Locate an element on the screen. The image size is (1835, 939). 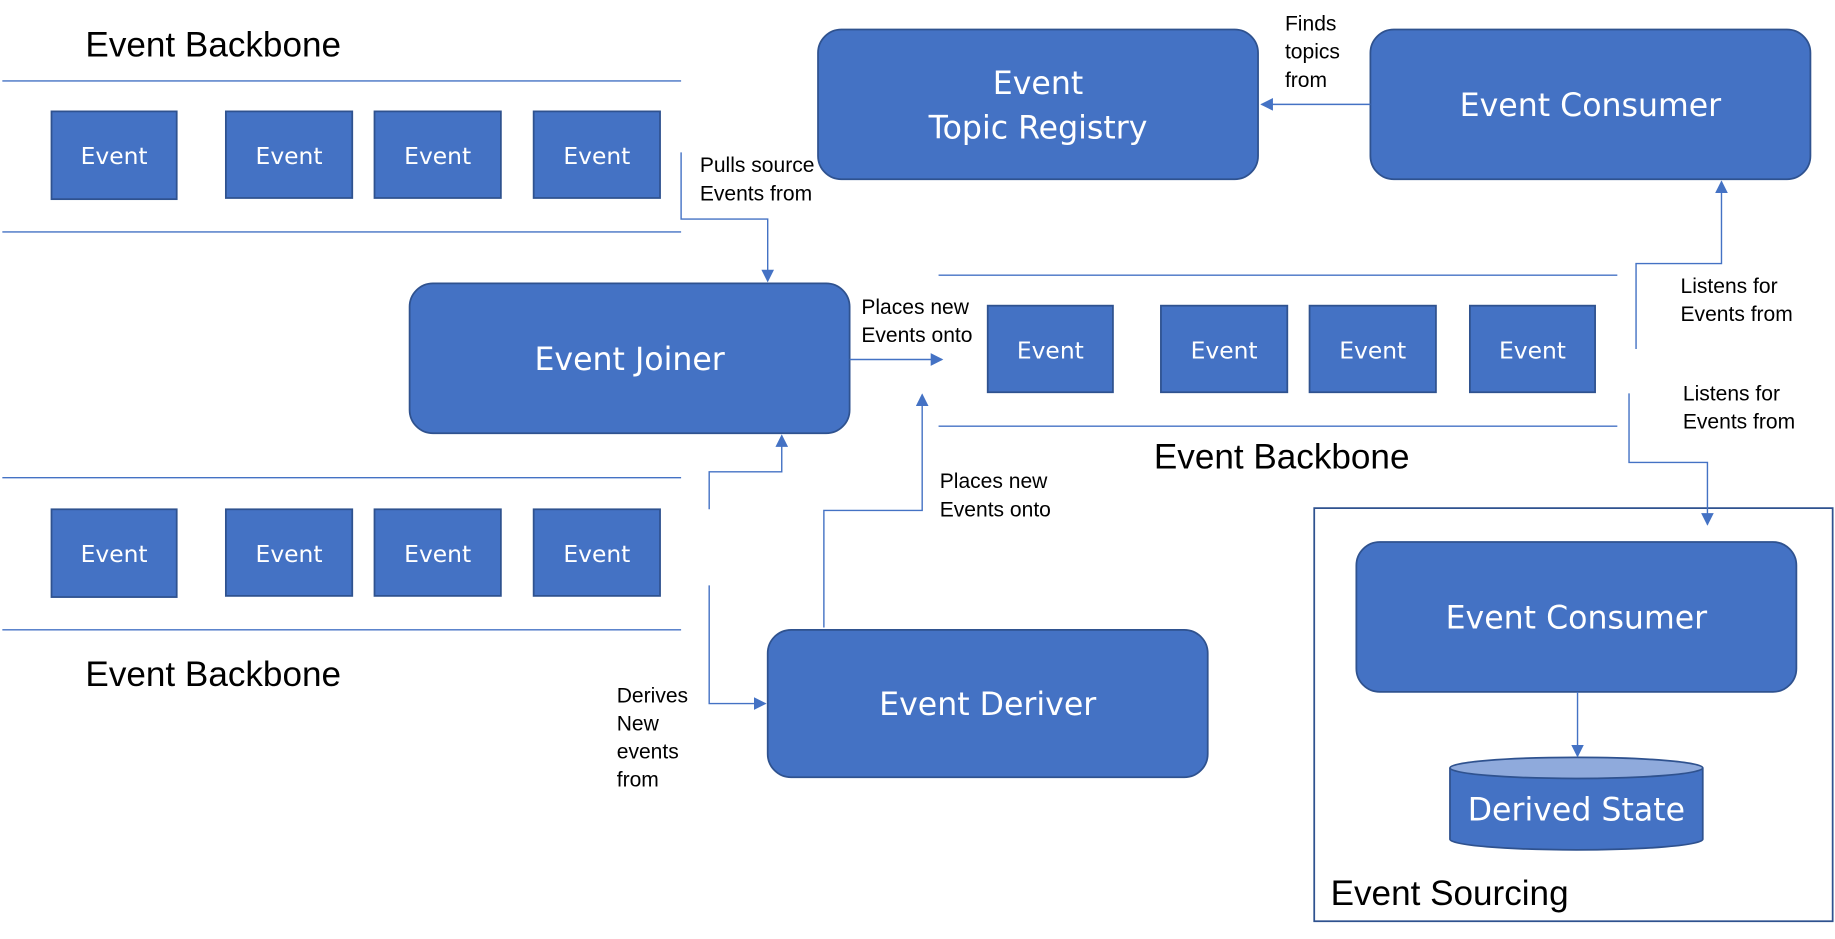
event-joiner-node: Event Joiner is located at coordinates (629, 358).